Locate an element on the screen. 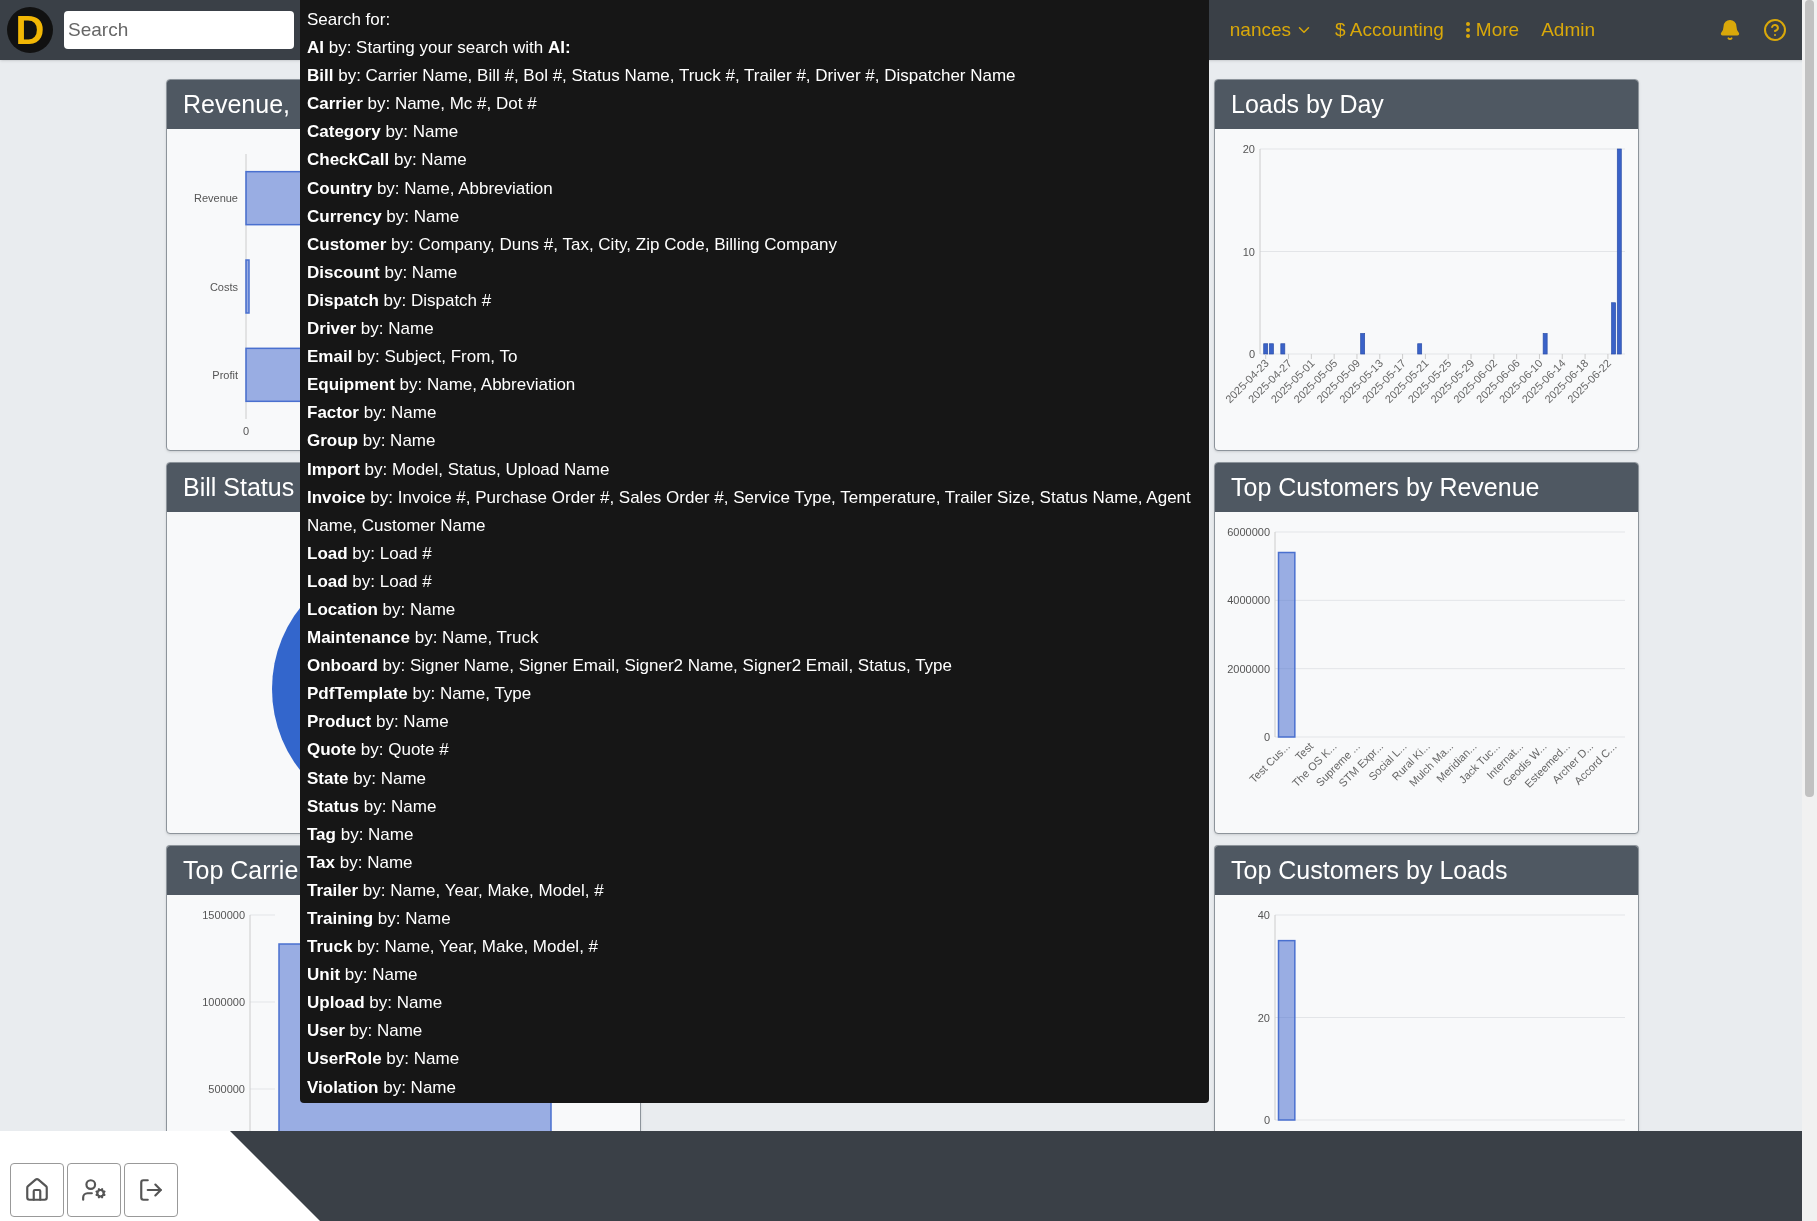  nav-menu: nances is located at coordinates (1271, 30).